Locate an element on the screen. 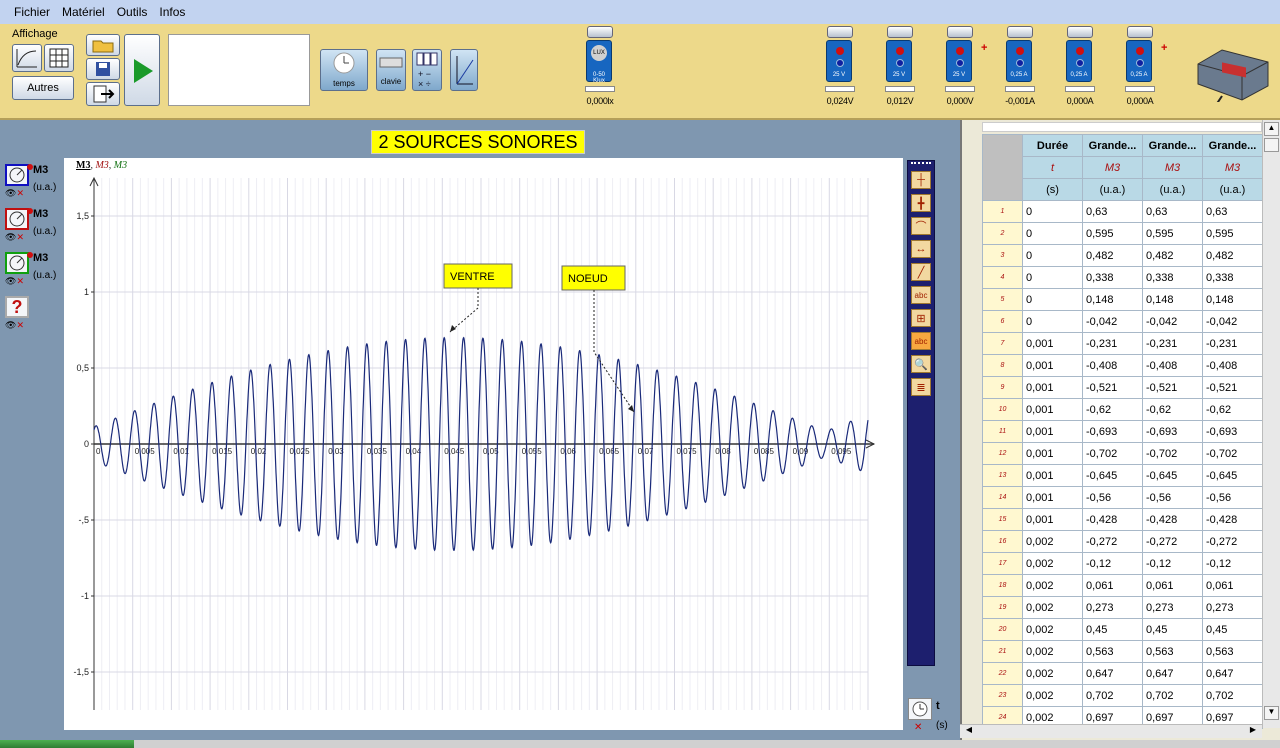 The width and height of the screenshot is (1280, 748). line-tool-button: ╱ is located at coordinates (921, 272).